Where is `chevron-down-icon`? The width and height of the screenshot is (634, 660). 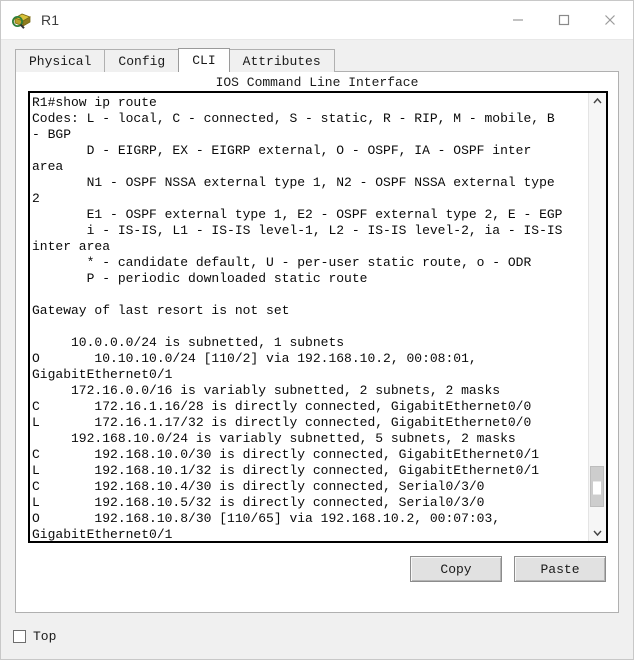
chevron-down-icon is located at coordinates (597, 533).